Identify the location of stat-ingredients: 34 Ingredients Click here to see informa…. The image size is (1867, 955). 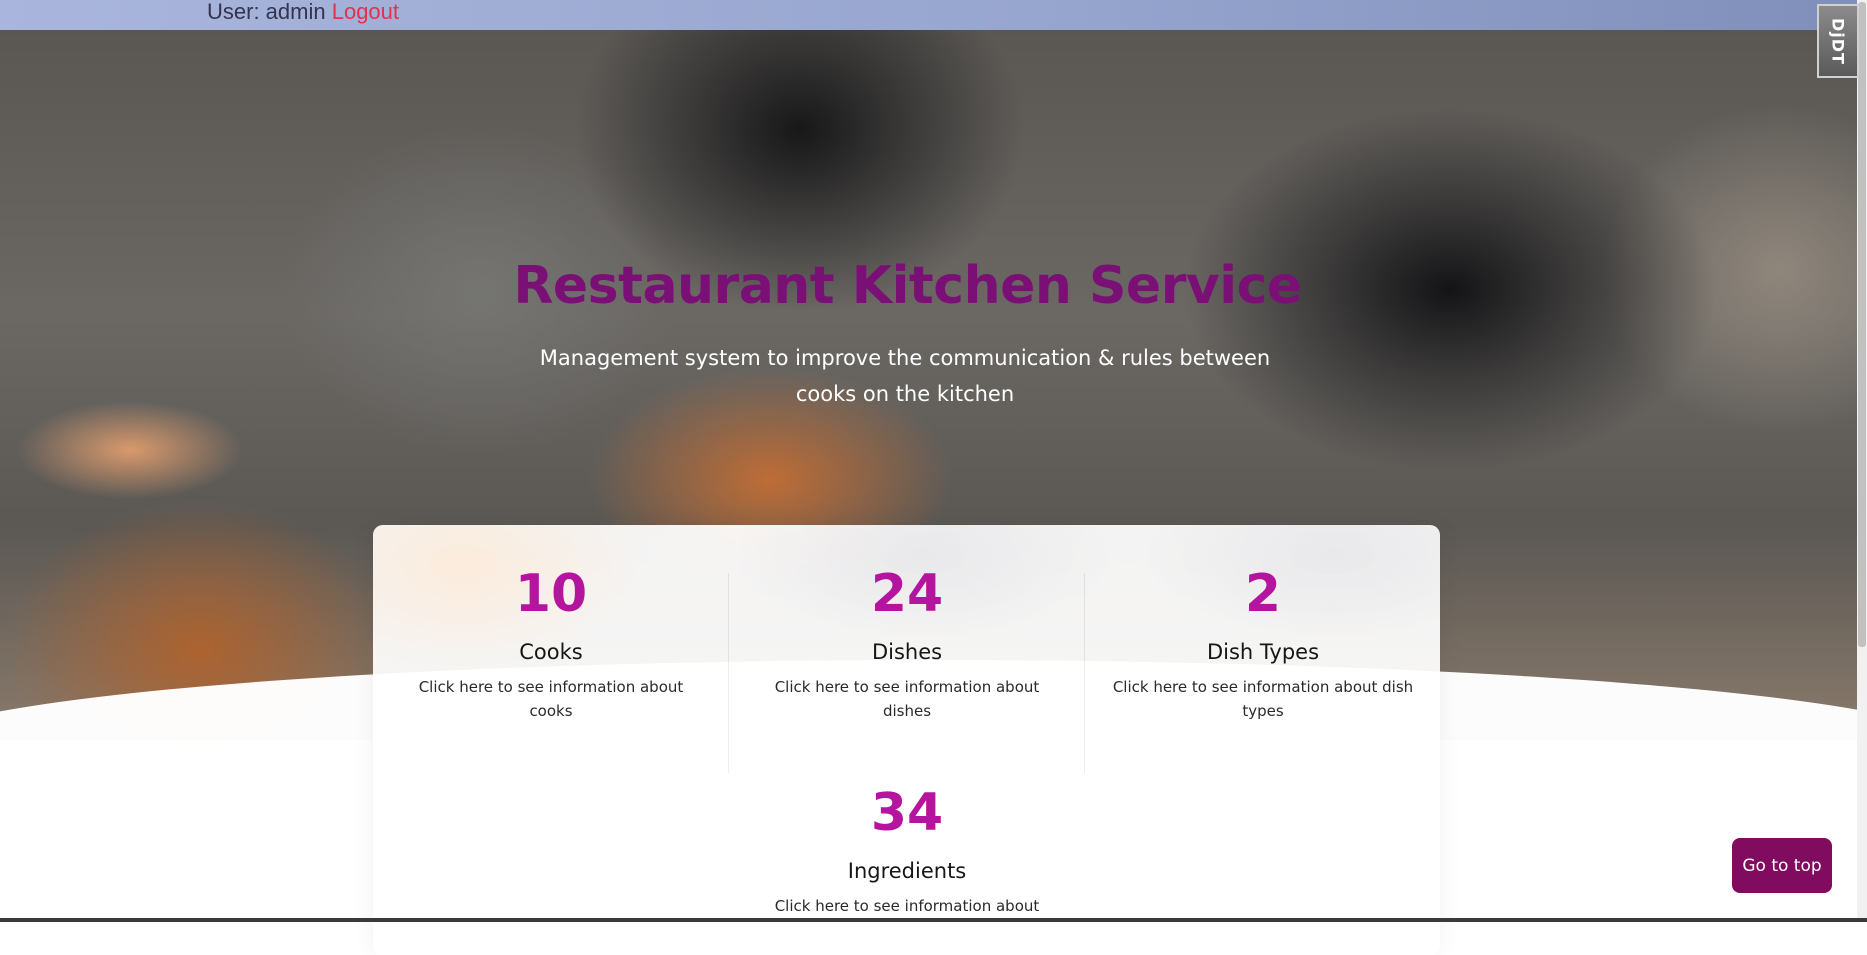
(907, 850).